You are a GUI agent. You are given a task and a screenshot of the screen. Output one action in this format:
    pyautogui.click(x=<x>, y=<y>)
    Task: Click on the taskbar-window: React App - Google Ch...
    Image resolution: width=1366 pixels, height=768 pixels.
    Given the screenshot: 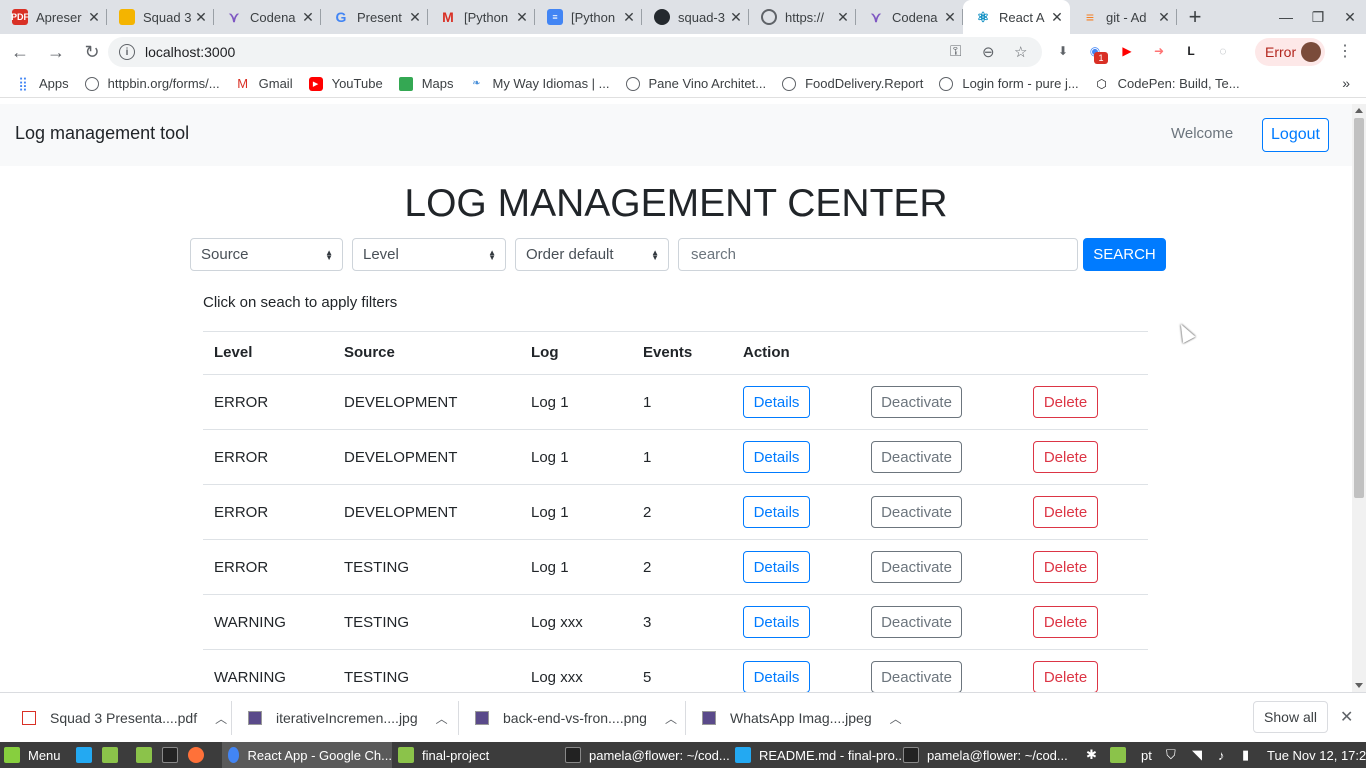 What is the action you would take?
    pyautogui.click(x=307, y=755)
    